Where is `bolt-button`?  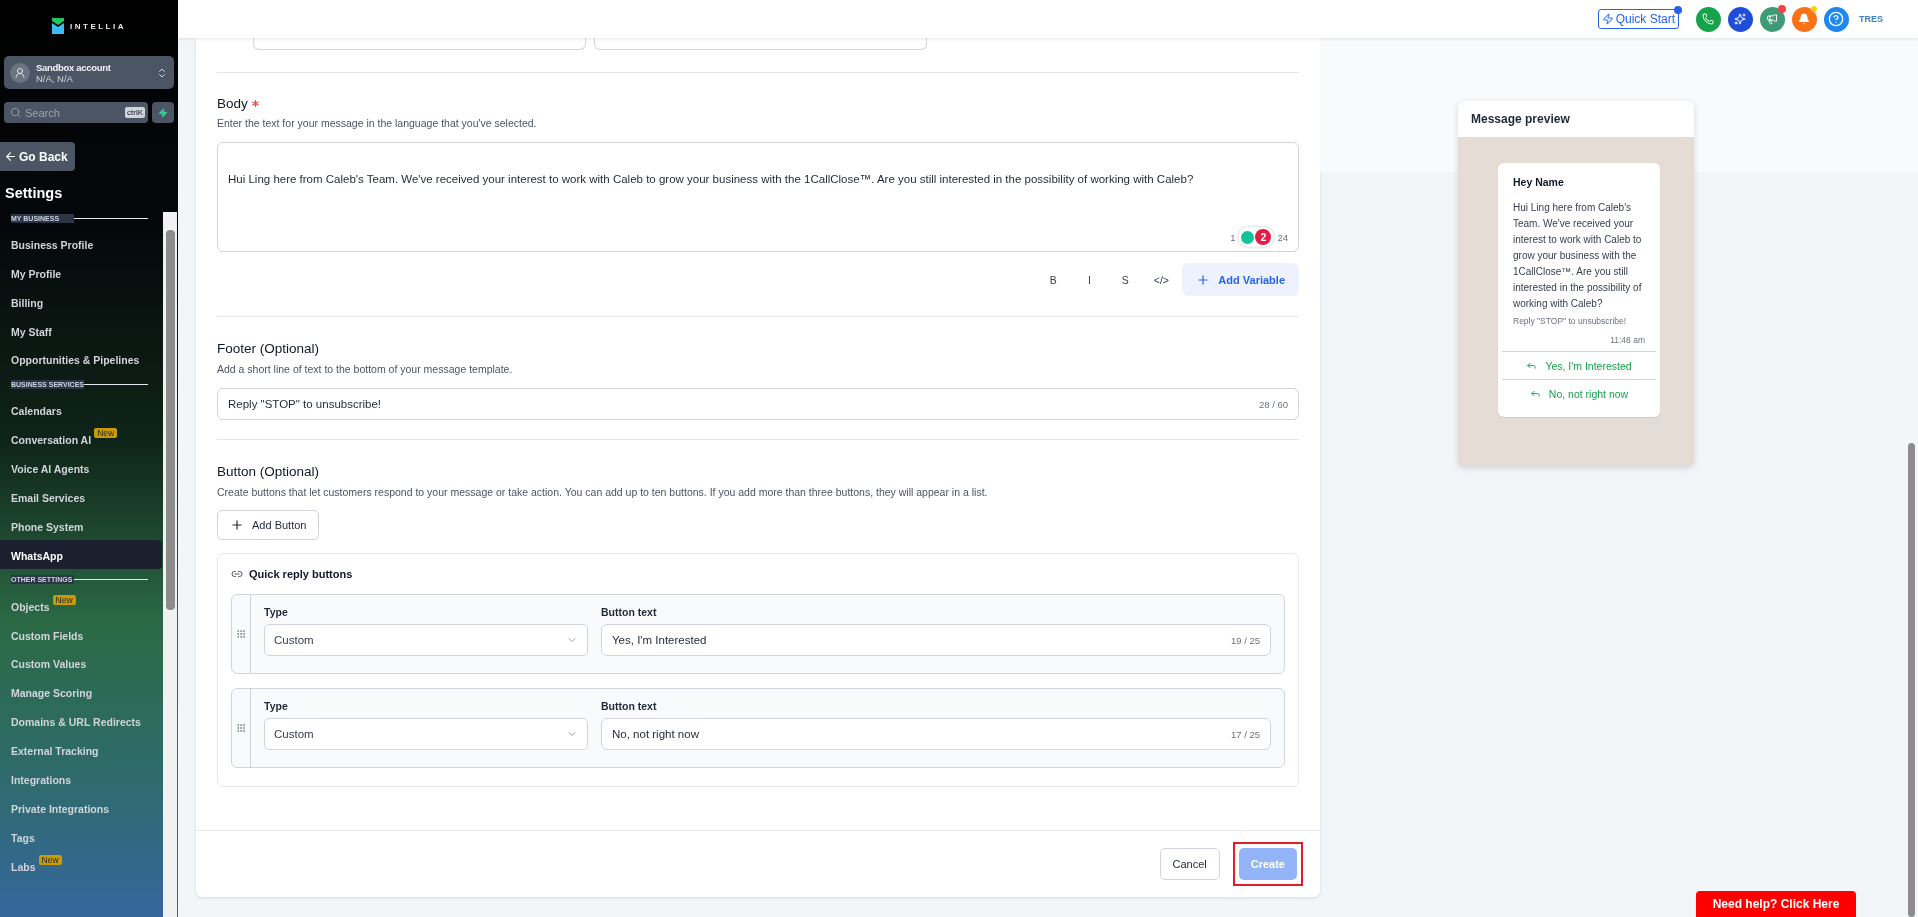
bolt-button is located at coordinates (163, 112).